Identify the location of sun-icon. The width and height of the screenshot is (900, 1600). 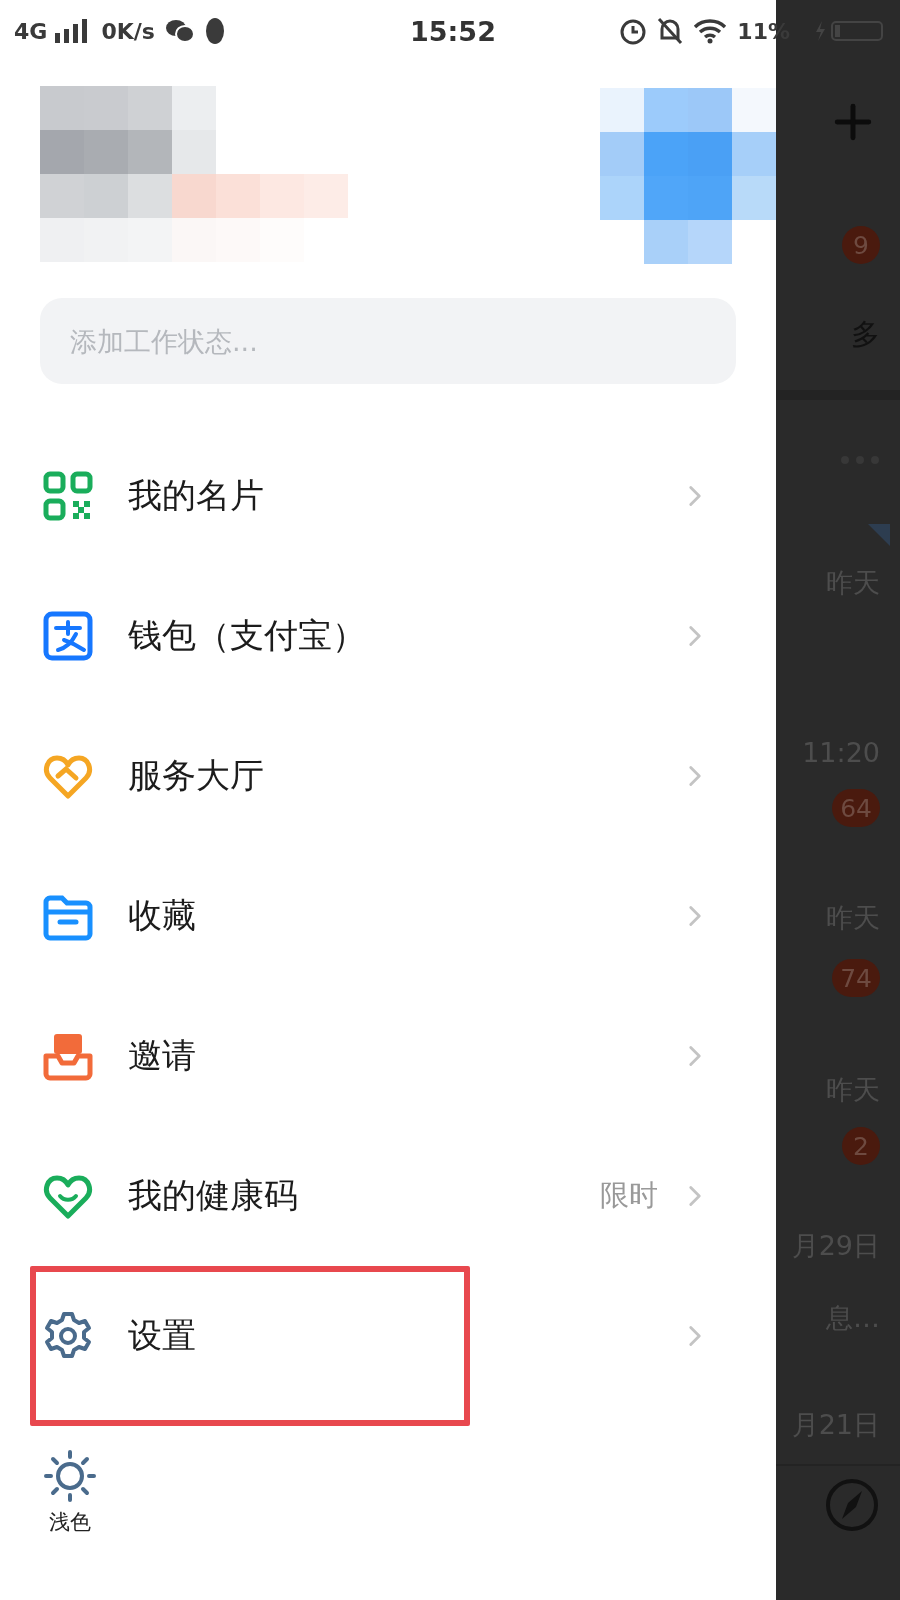
(70, 1476).